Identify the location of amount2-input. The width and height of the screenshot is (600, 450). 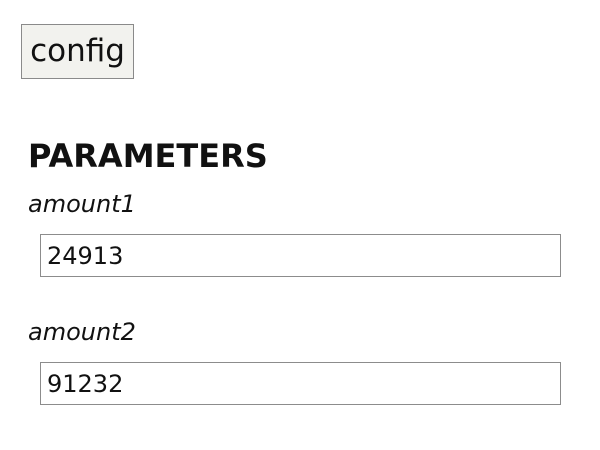
(300, 383).